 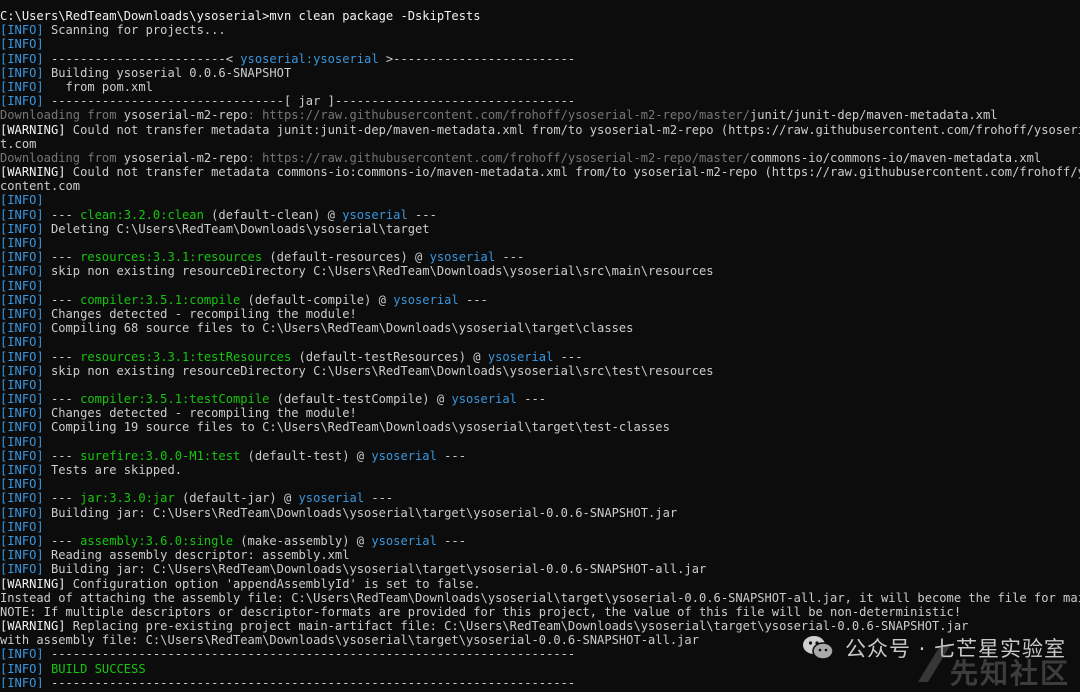 I want to click on terminal-text-segment: resources:3.3.1:resources, so click(x=171, y=257).